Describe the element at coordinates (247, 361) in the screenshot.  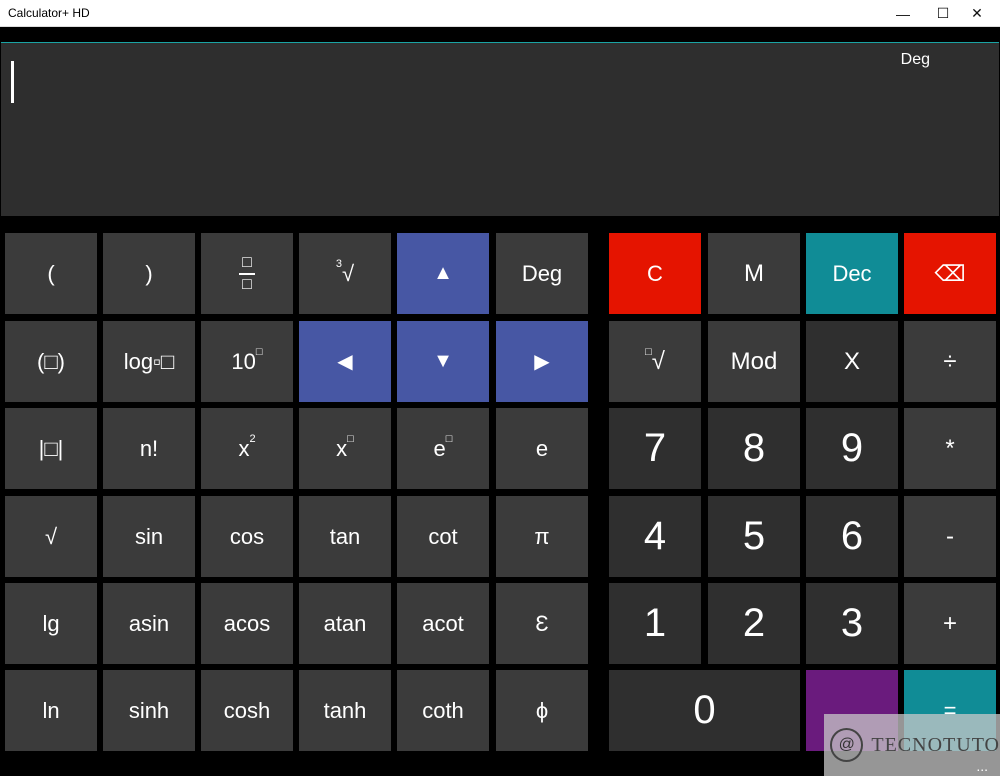
I see `ten-power-key: 10 □` at that location.